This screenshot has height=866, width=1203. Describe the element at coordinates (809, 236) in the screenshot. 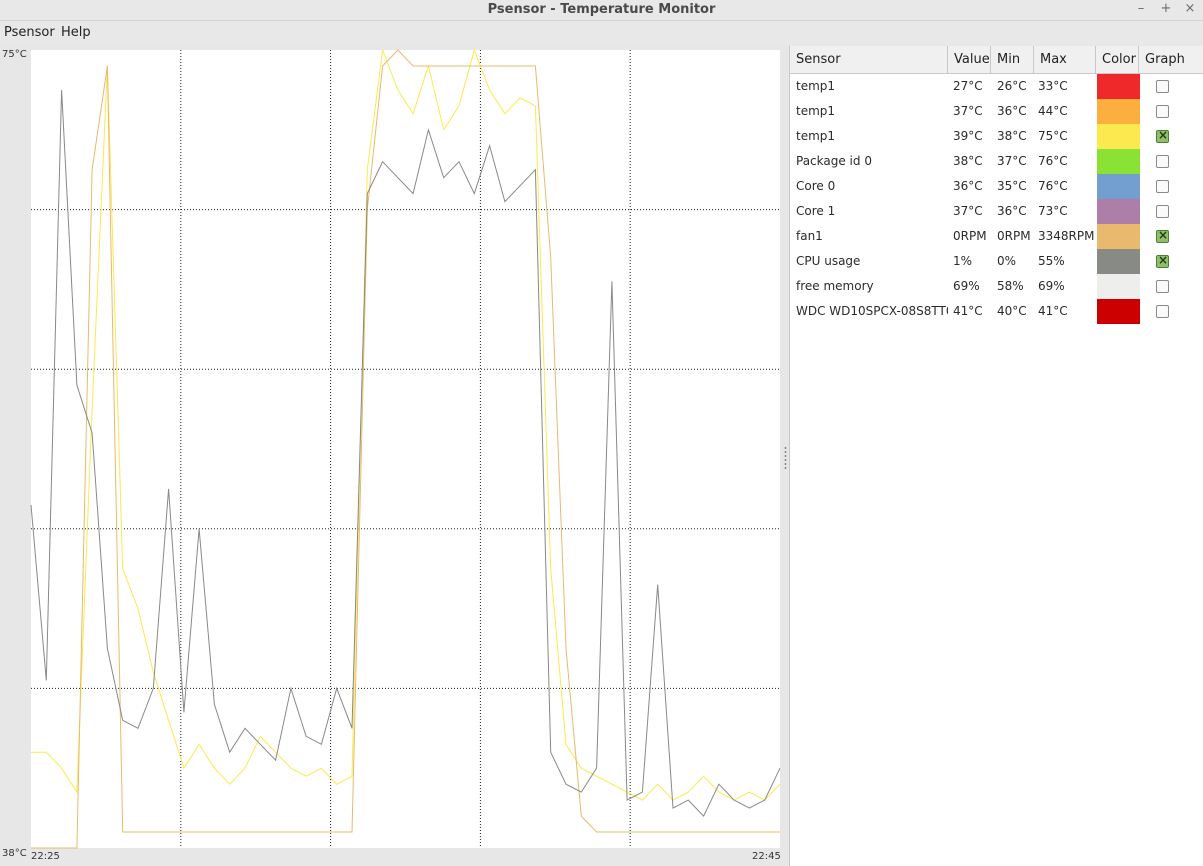

I see `sensor-name: fan1` at that location.